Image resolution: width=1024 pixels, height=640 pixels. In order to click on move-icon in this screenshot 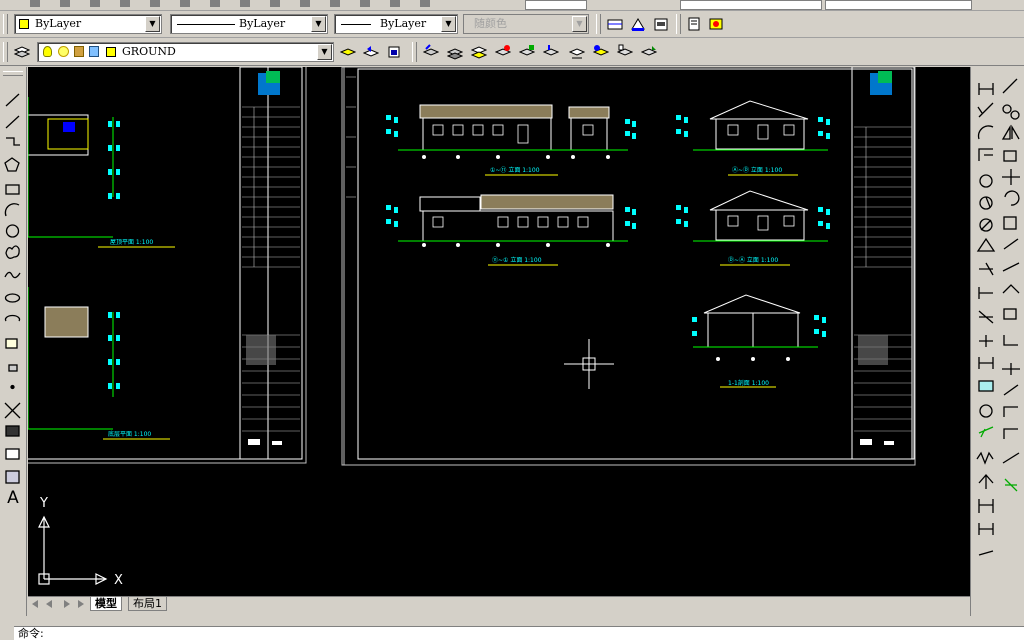, I will do `click(1010, 176)`.